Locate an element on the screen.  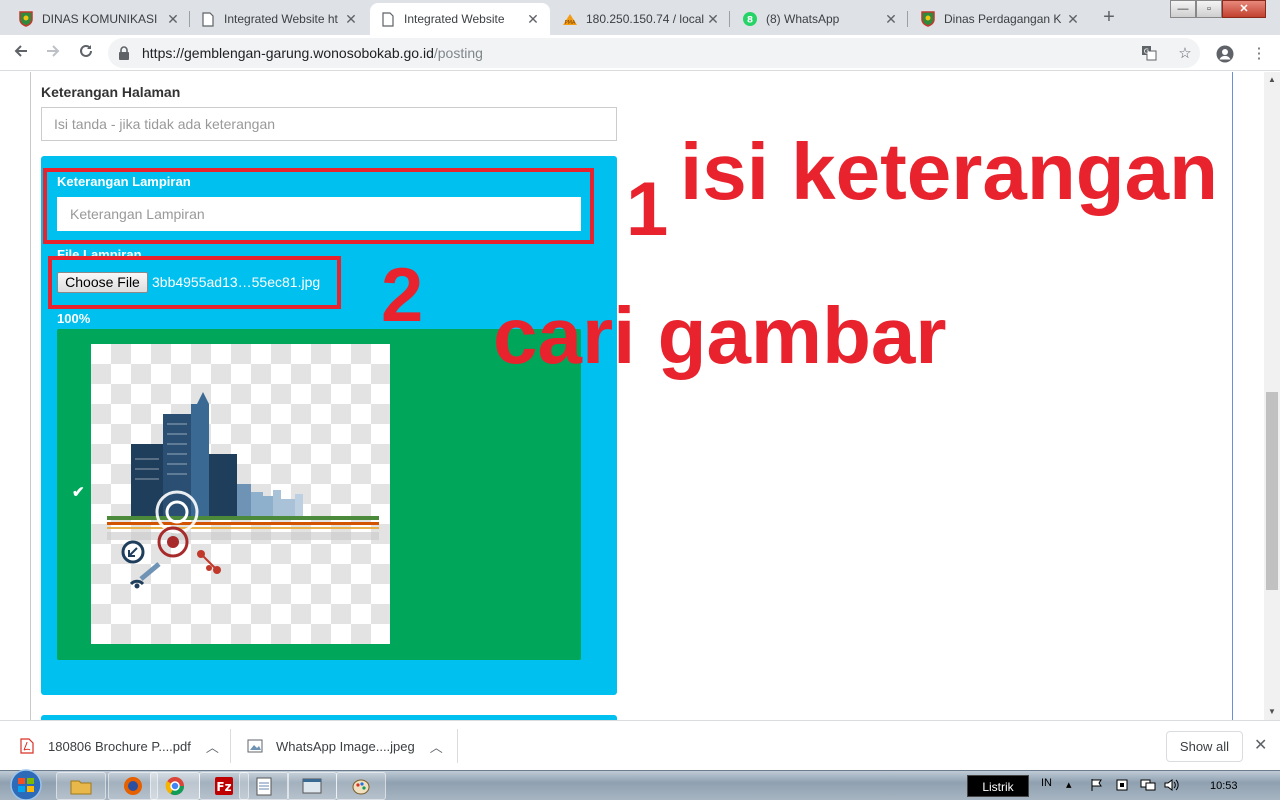
language-indicator: IN is located at coordinates (1046, 783).